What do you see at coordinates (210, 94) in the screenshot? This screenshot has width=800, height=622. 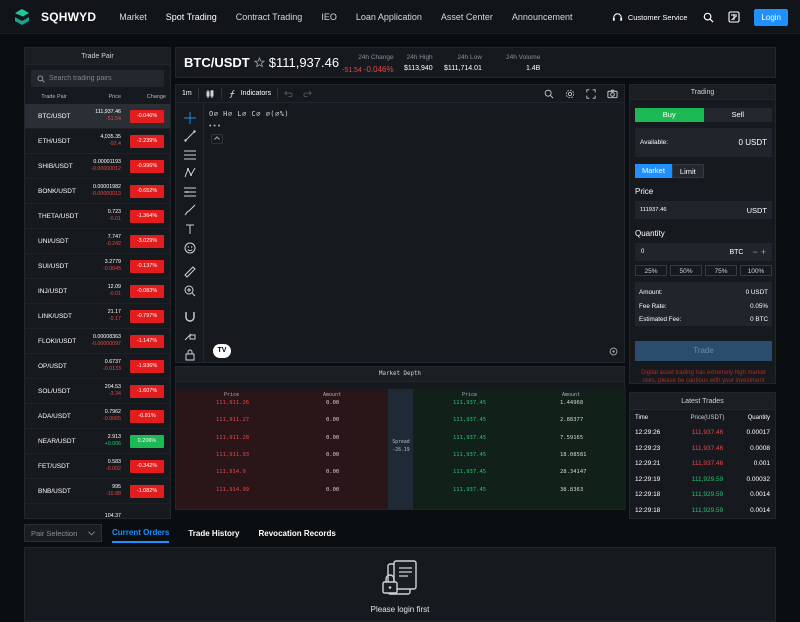 I see `candle-type-icon` at bounding box center [210, 94].